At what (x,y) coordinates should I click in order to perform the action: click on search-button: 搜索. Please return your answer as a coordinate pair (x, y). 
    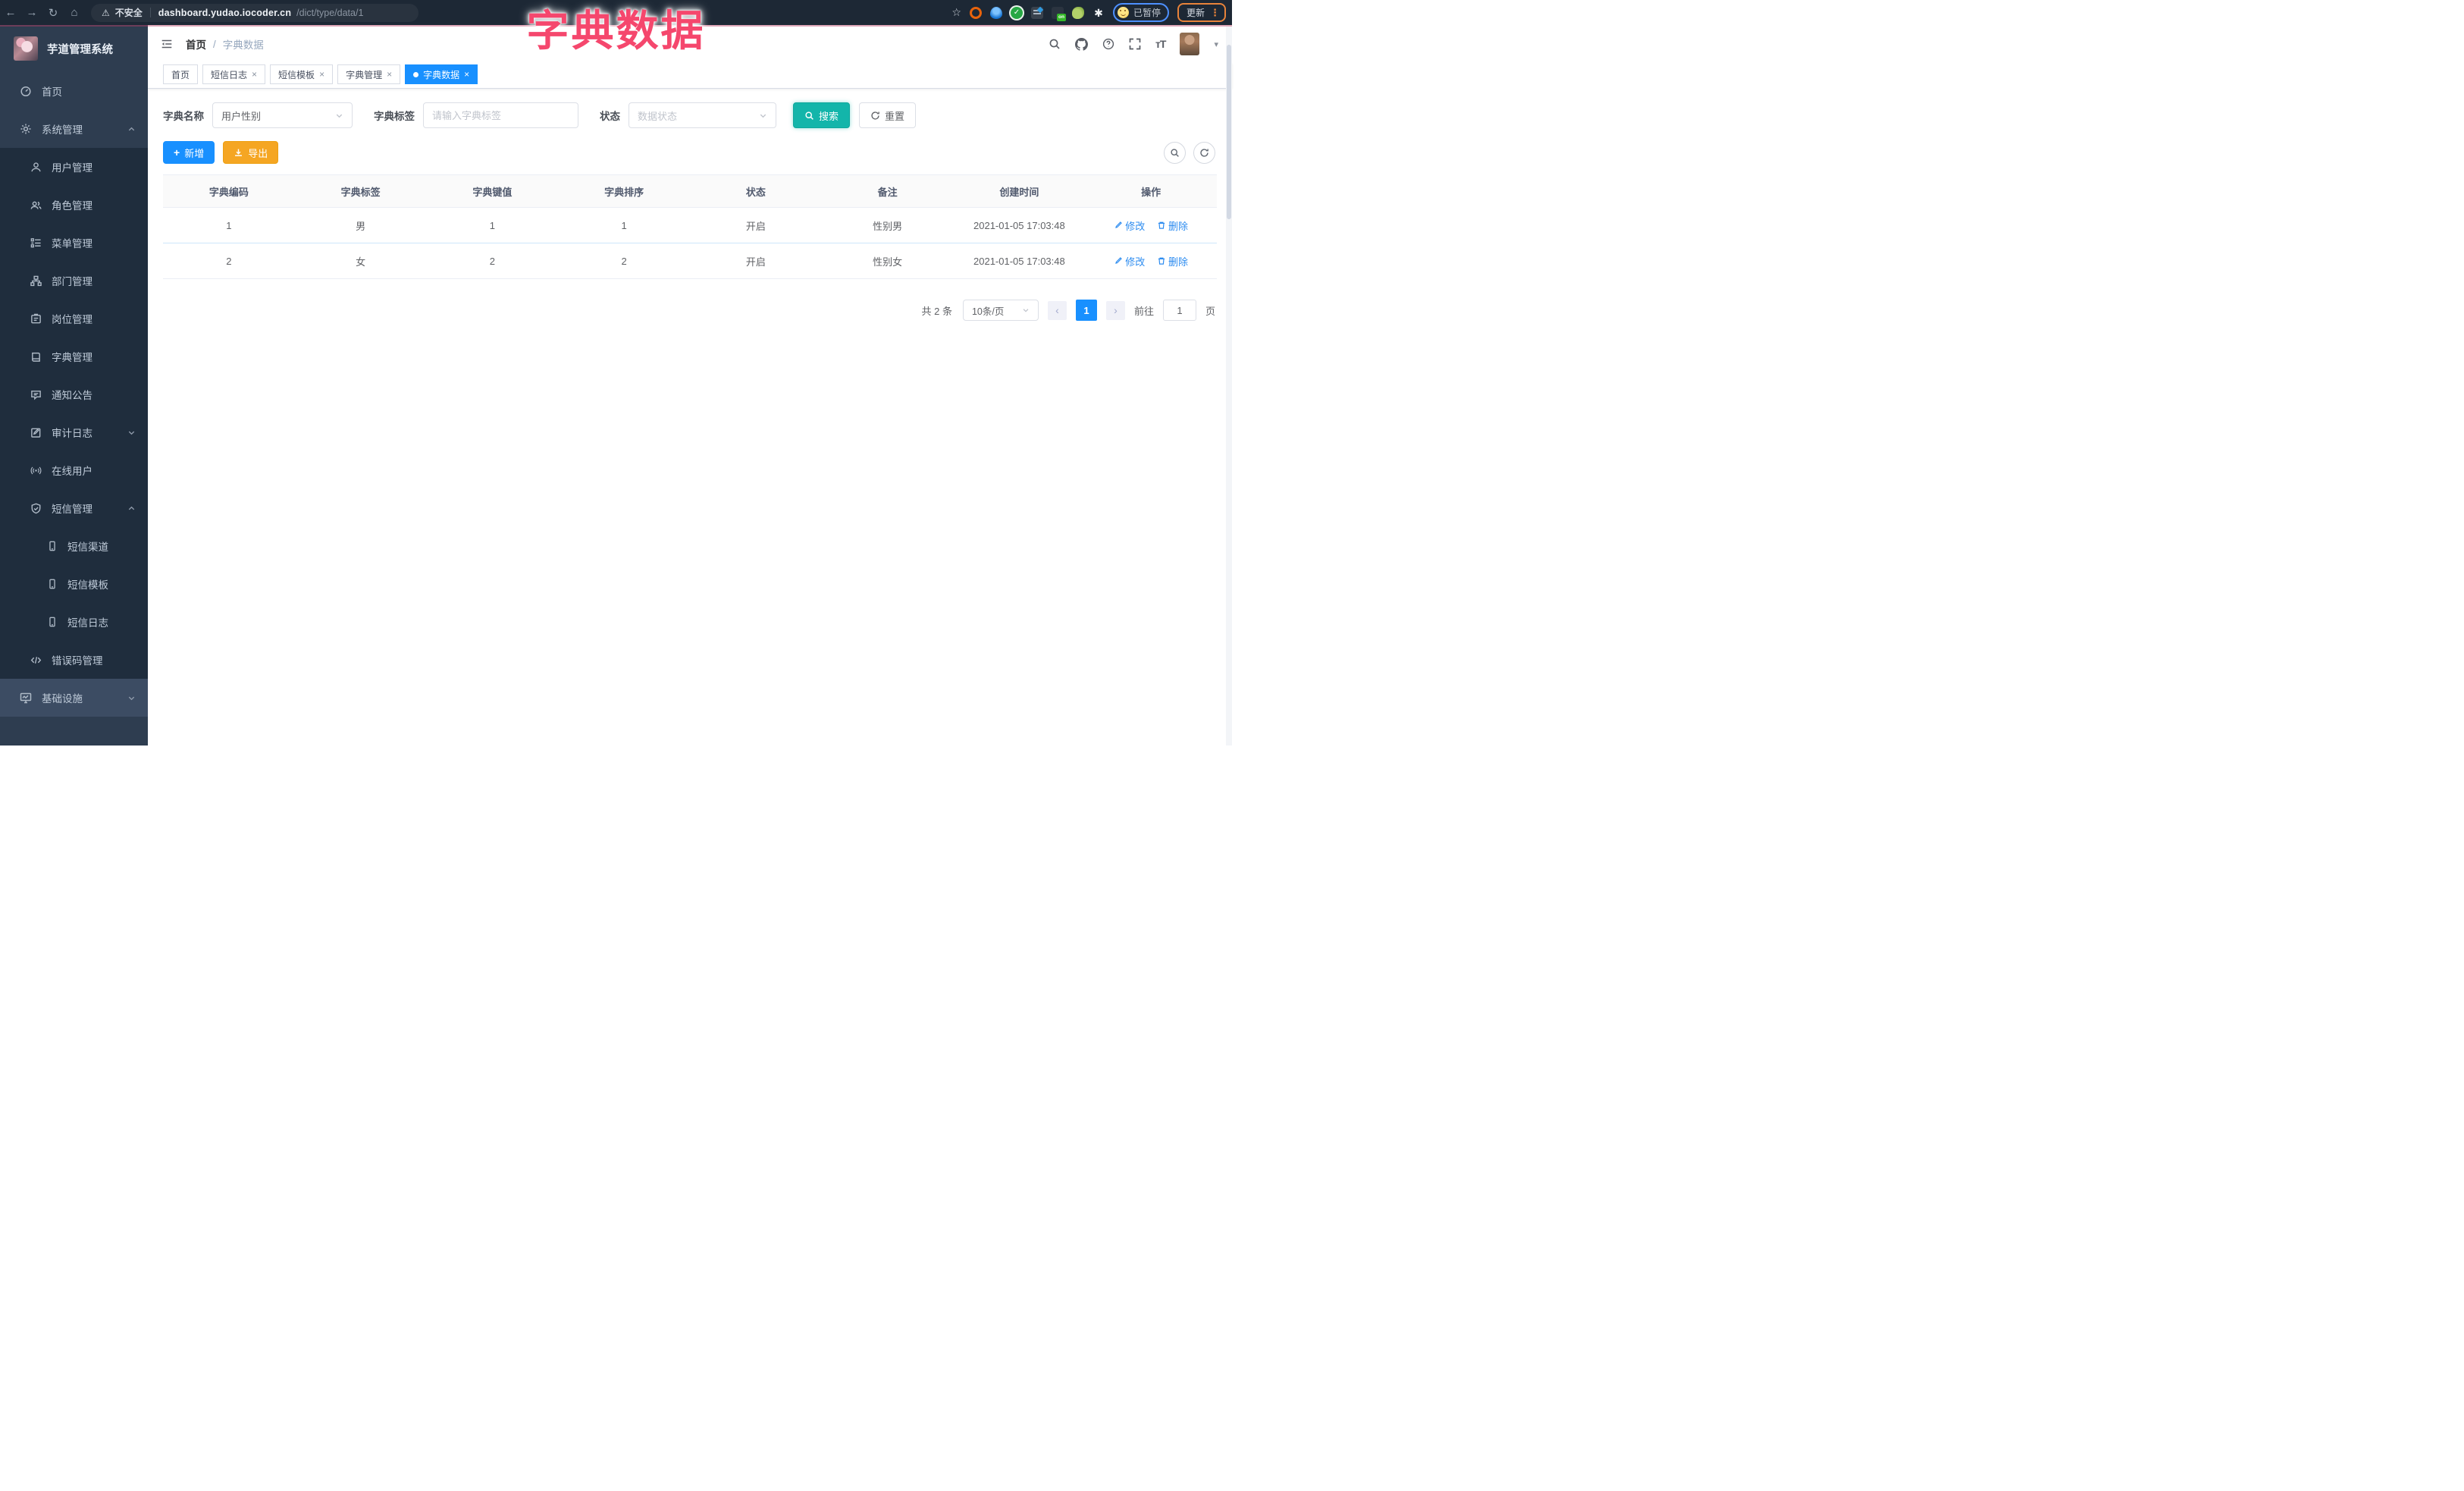
    Looking at the image, I should click on (822, 115).